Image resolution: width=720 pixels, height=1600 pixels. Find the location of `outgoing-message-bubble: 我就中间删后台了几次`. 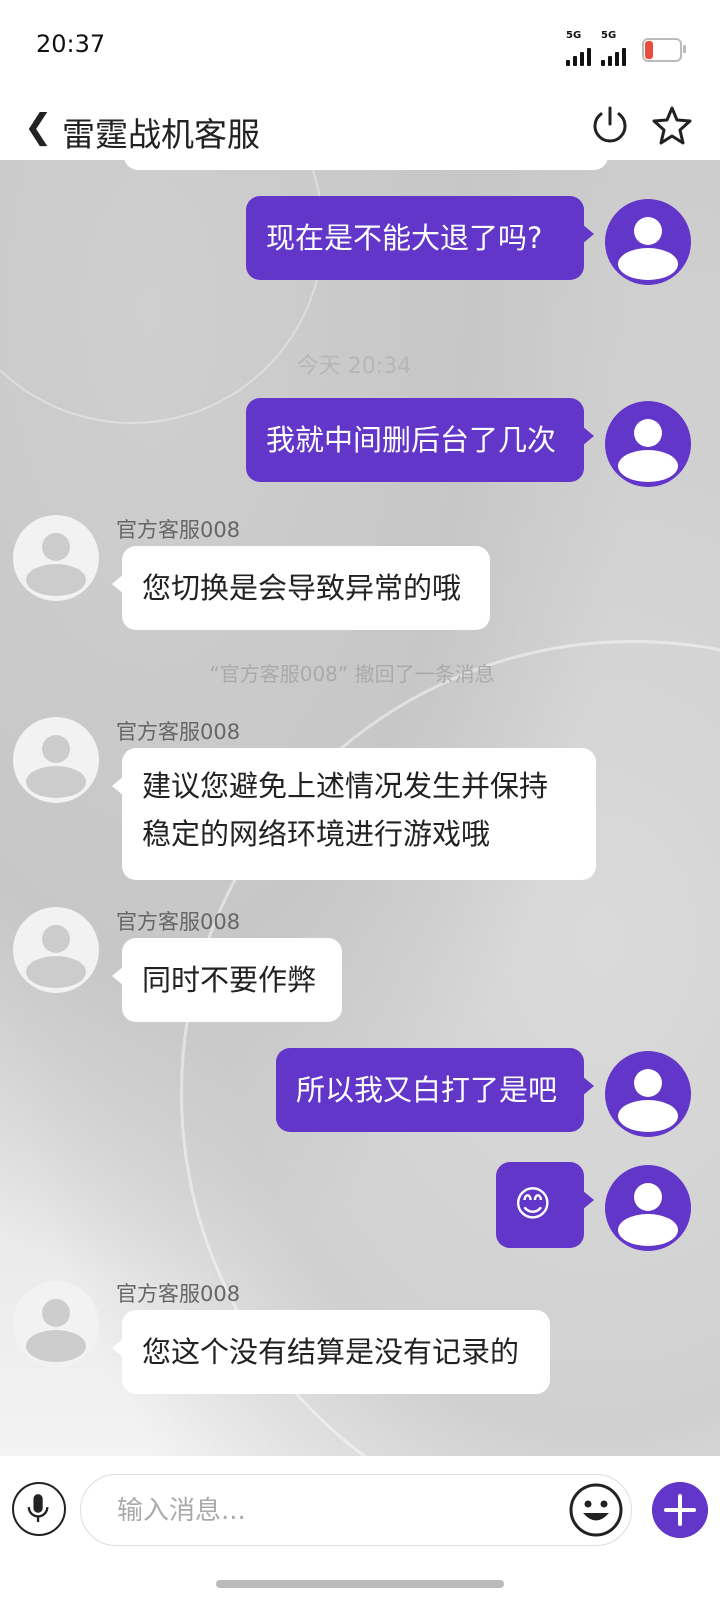

outgoing-message-bubble: 我就中间删后台了几次 is located at coordinates (420, 440).